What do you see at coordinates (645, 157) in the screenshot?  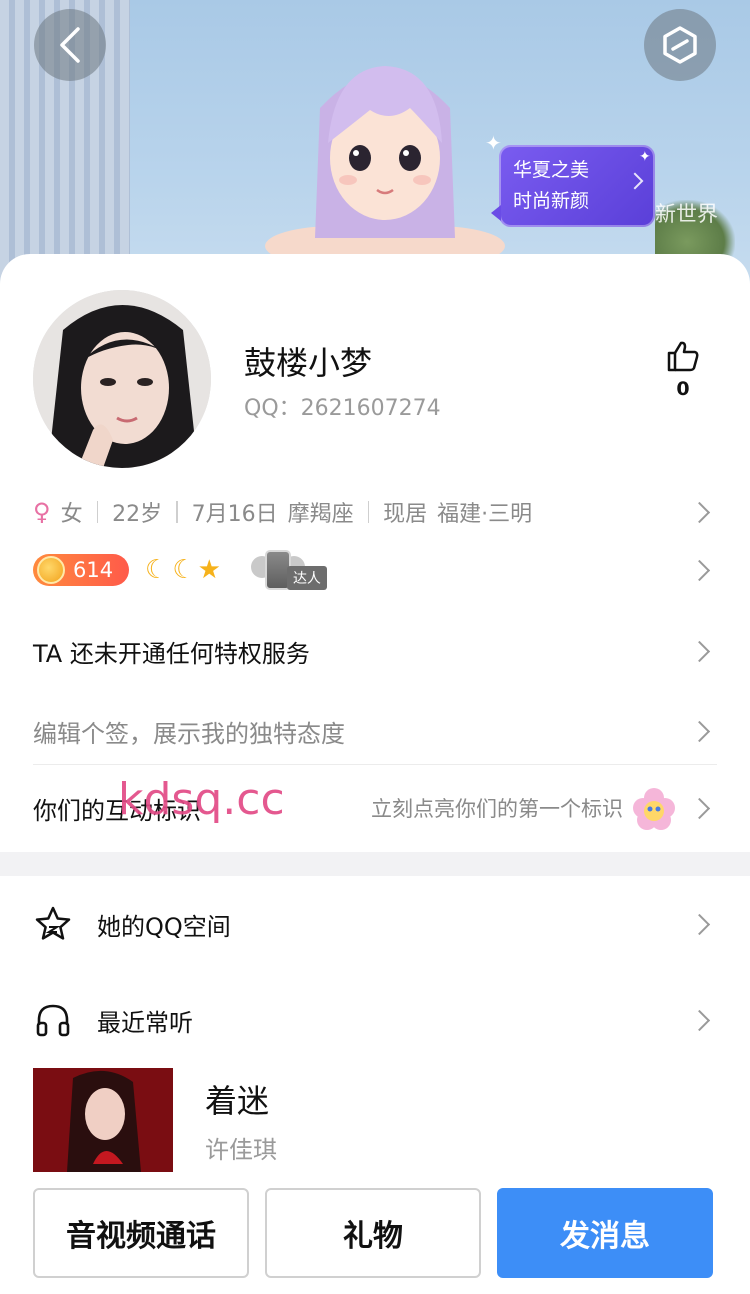 I see `sparkle-icon: ✦` at bounding box center [645, 157].